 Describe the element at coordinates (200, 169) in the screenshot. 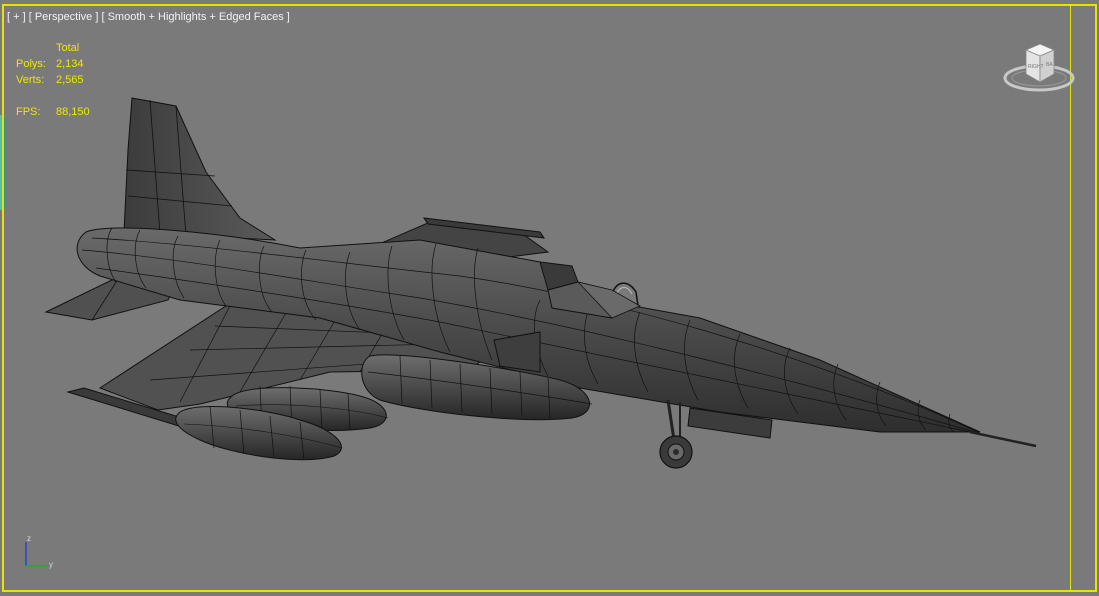

I see `tail-fin` at that location.